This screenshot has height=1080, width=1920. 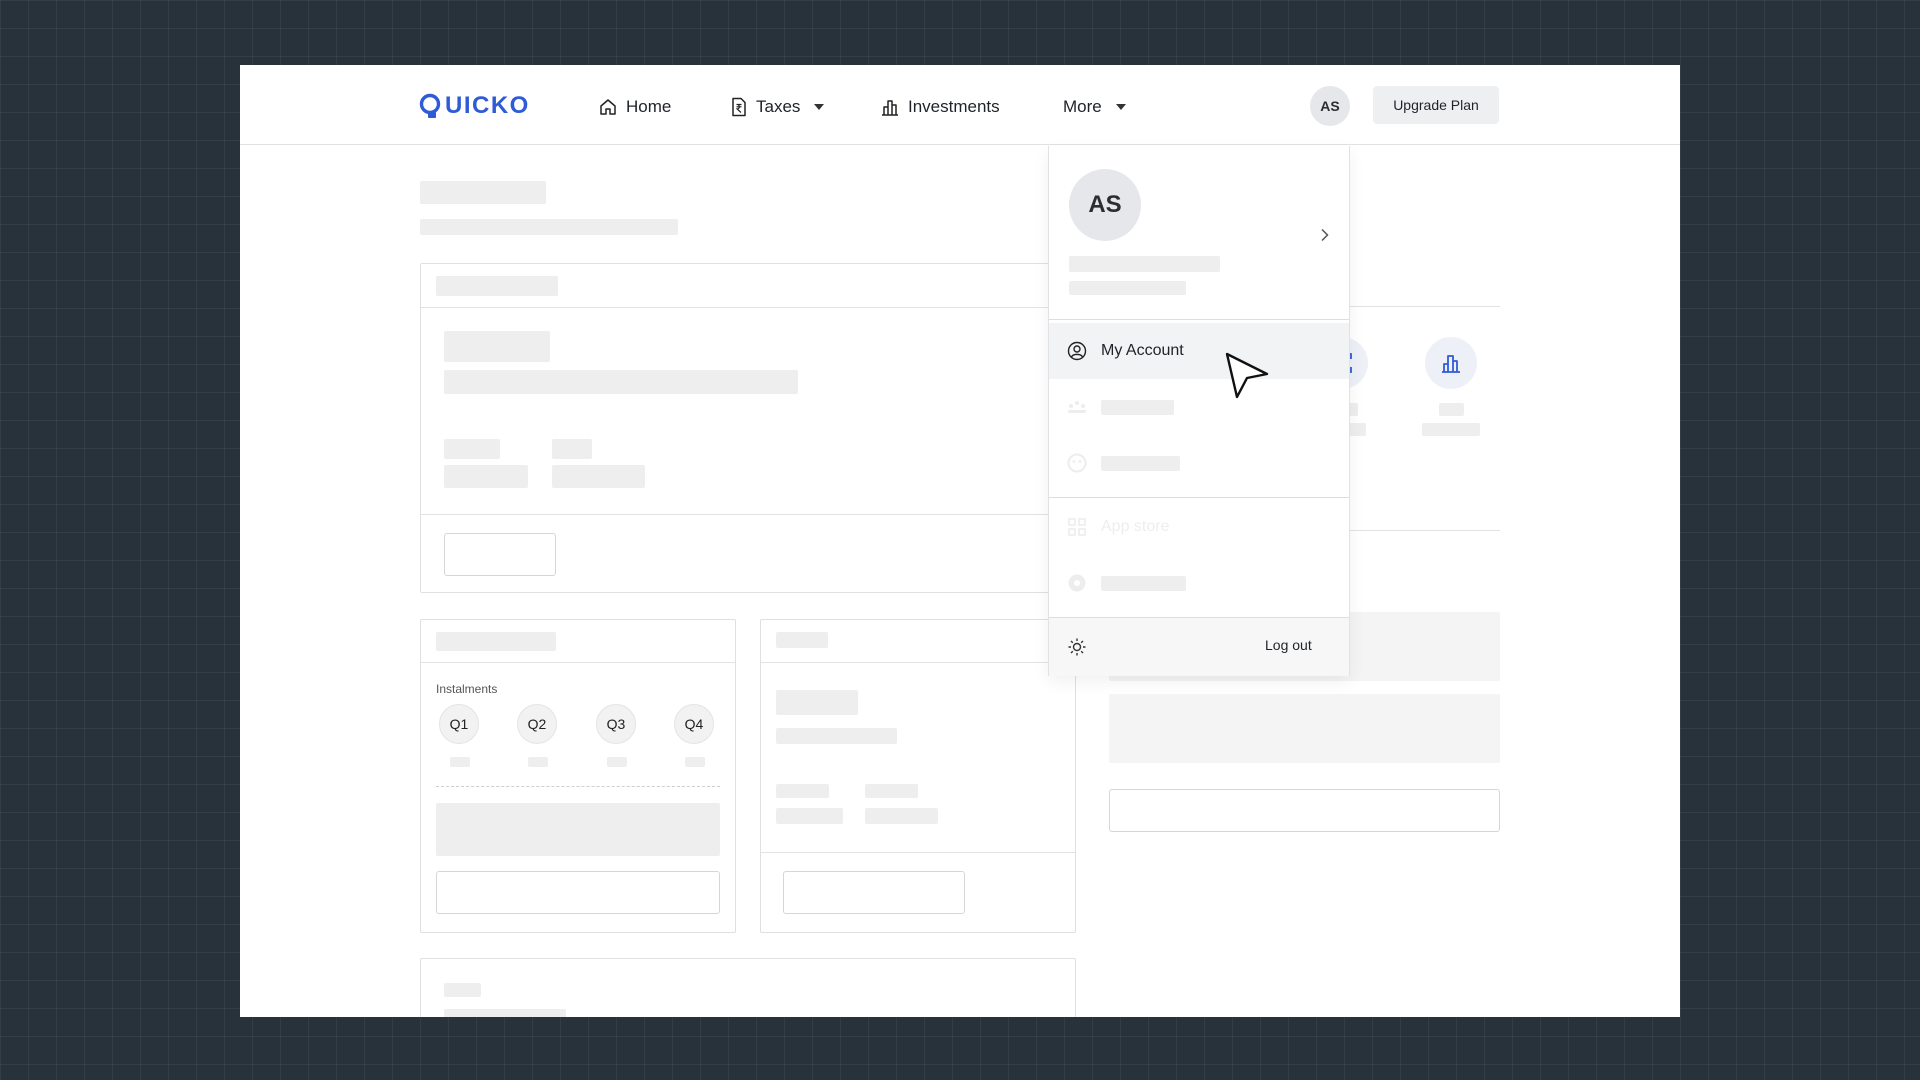 What do you see at coordinates (874, 892) in the screenshot?
I see `secondary-action-skeleton` at bounding box center [874, 892].